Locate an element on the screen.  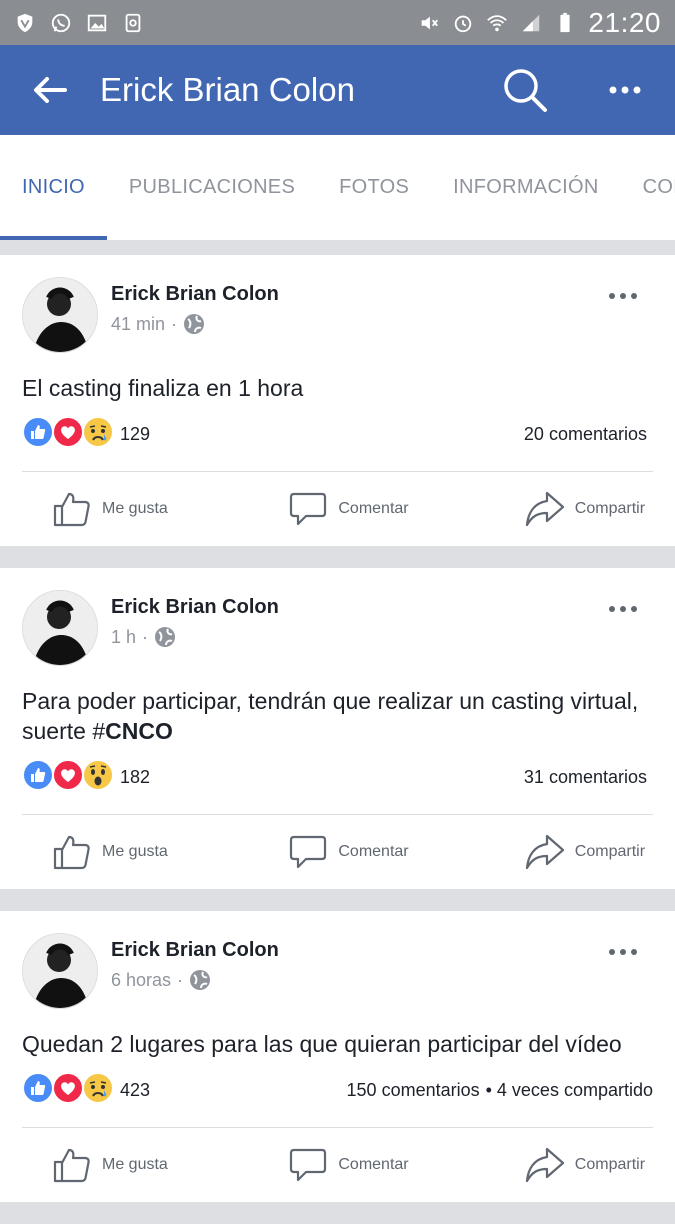
tab-informacion: INFORMACIÓN is located at coordinates (526, 187).